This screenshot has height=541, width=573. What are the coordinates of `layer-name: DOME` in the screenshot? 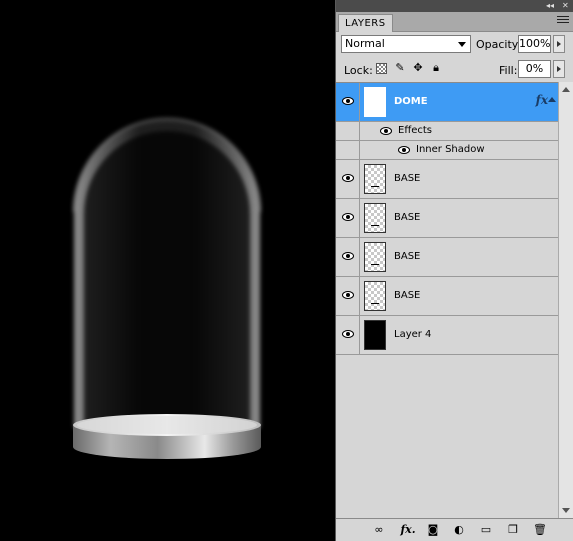 It's located at (411, 101).